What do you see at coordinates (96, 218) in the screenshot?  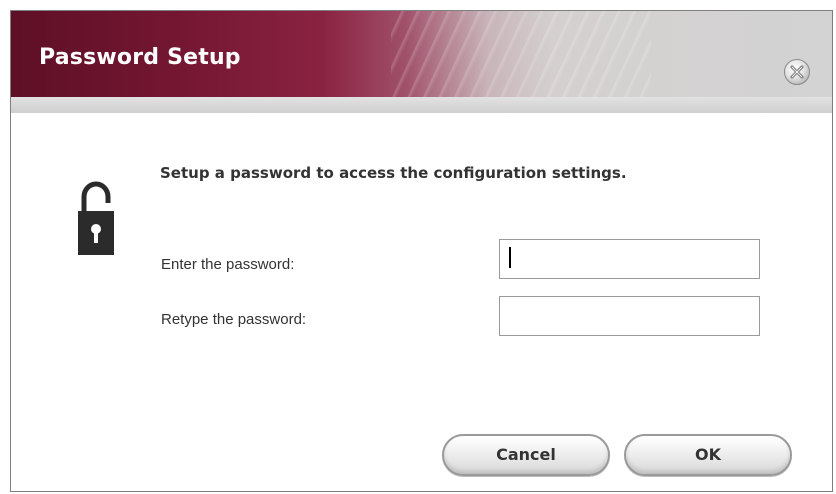 I see `unlocked-padlock-icon` at bounding box center [96, 218].